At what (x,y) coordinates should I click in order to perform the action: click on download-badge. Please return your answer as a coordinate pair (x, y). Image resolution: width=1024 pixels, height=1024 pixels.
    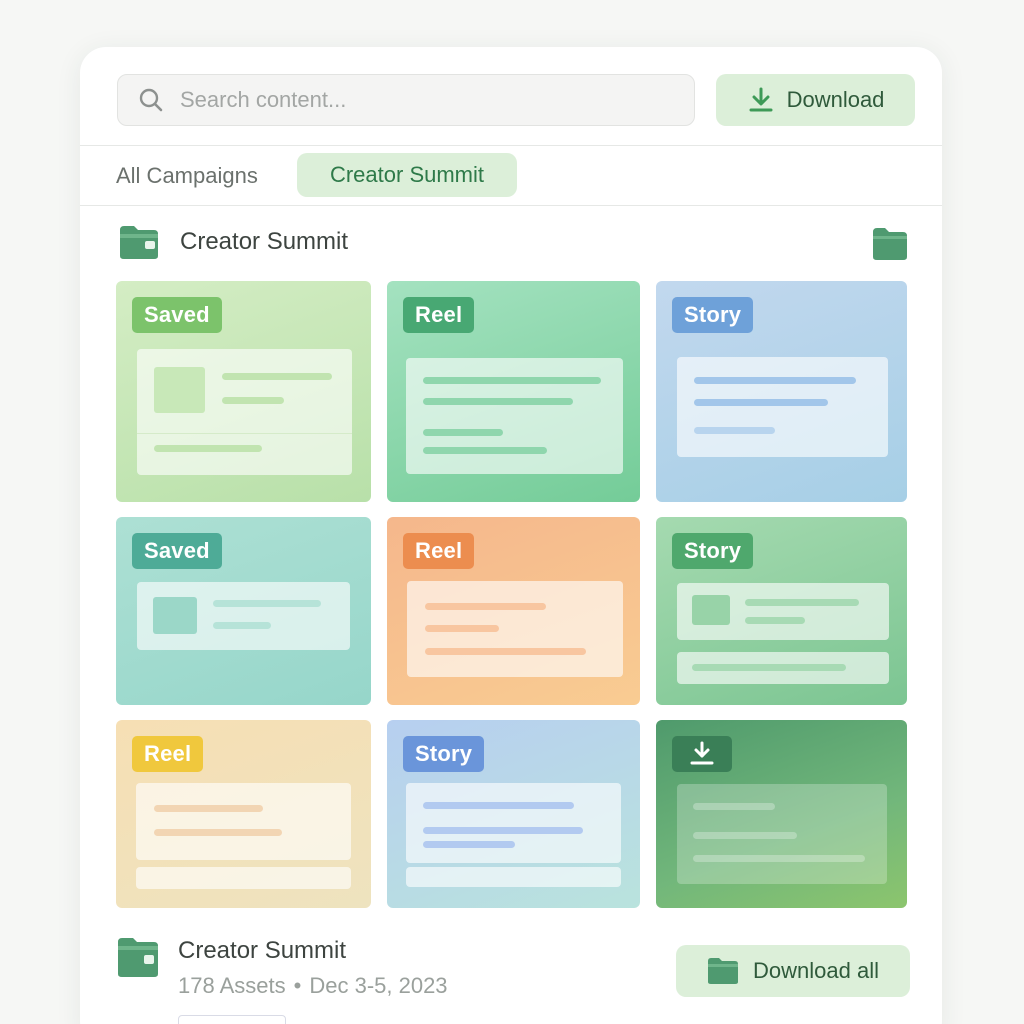
    Looking at the image, I should click on (702, 754).